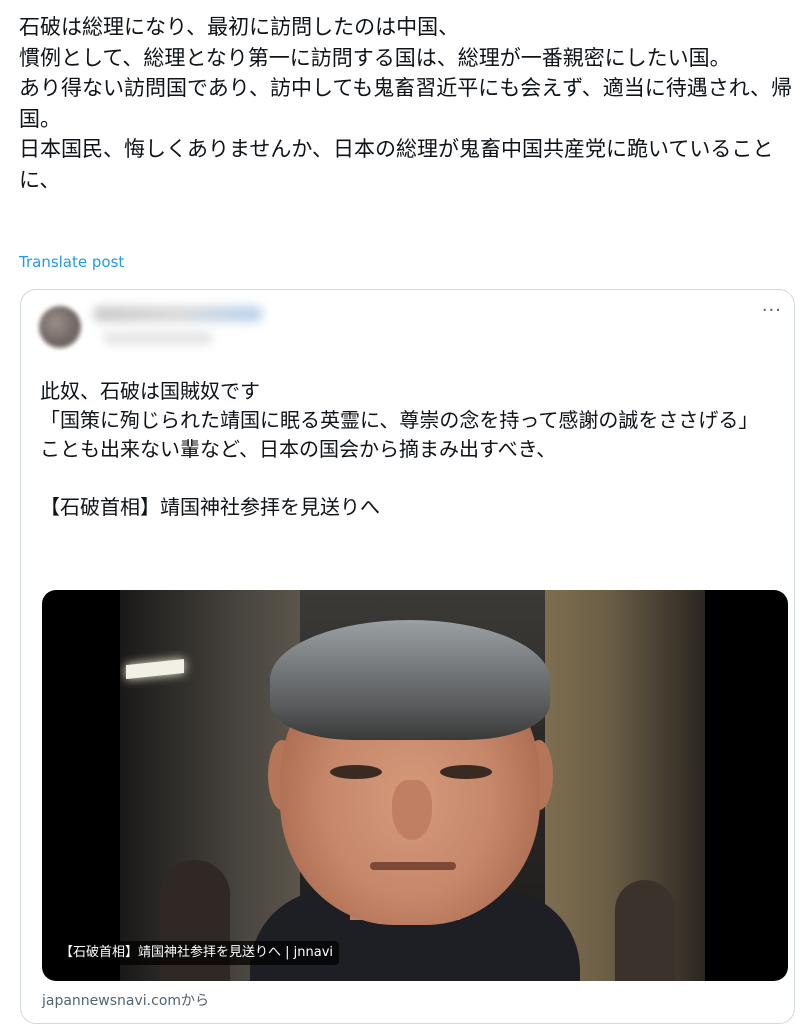  Describe the element at coordinates (410, 680) in the screenshot. I see `photo-hair` at that location.